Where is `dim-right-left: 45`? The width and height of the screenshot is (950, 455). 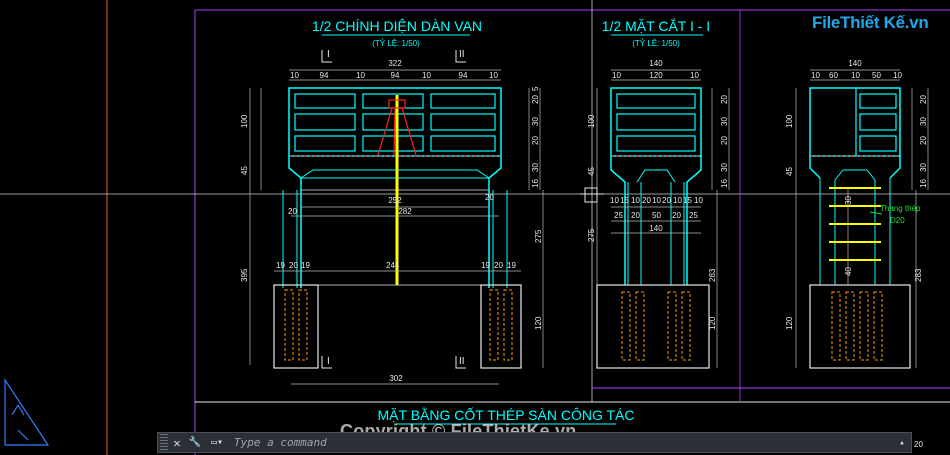 dim-right-left: 45 is located at coordinates (789, 171).